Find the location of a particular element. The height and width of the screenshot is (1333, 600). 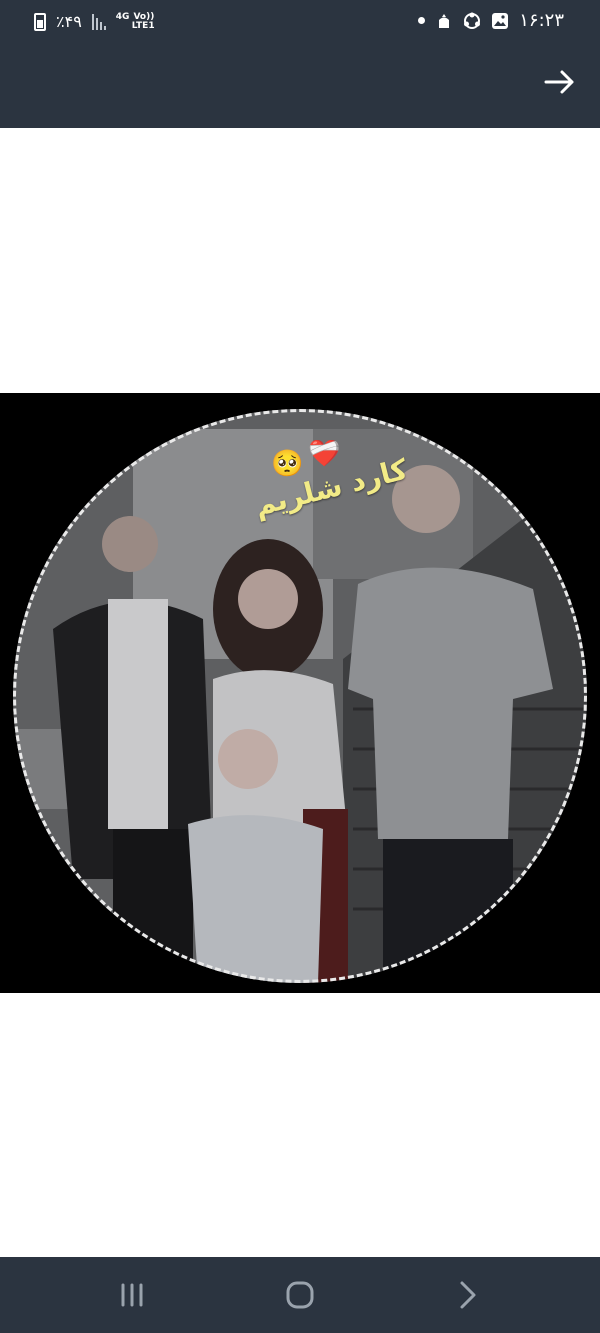

gallery-icon is located at coordinates (500, 20).